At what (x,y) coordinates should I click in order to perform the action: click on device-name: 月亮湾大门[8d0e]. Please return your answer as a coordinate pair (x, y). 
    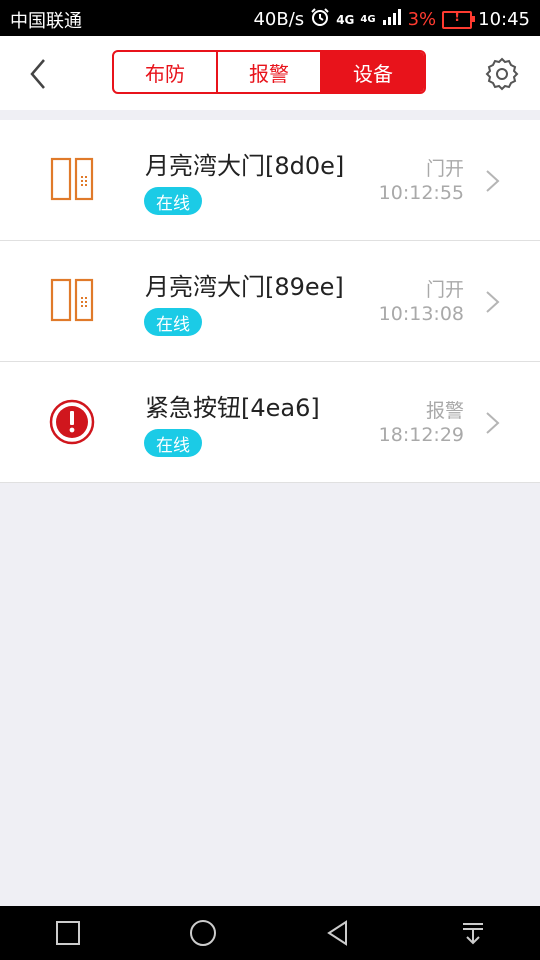
    Looking at the image, I should click on (245, 166).